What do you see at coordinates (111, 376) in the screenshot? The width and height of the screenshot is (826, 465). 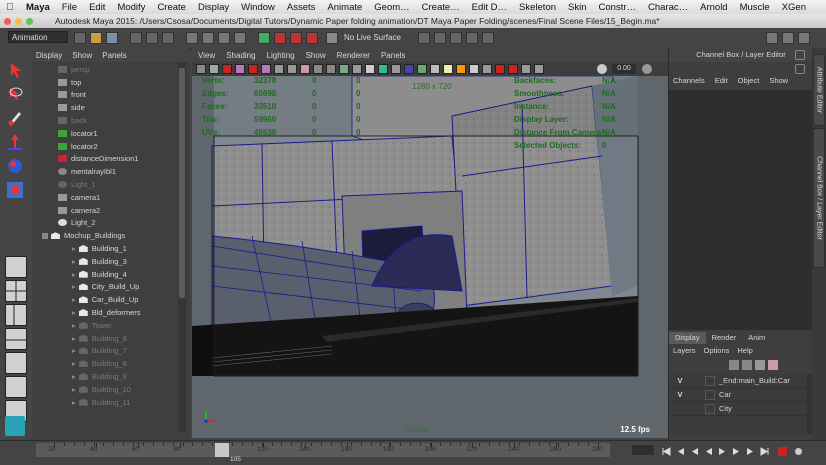 I see `outliner-row: ▸ Building_9` at bounding box center [111, 376].